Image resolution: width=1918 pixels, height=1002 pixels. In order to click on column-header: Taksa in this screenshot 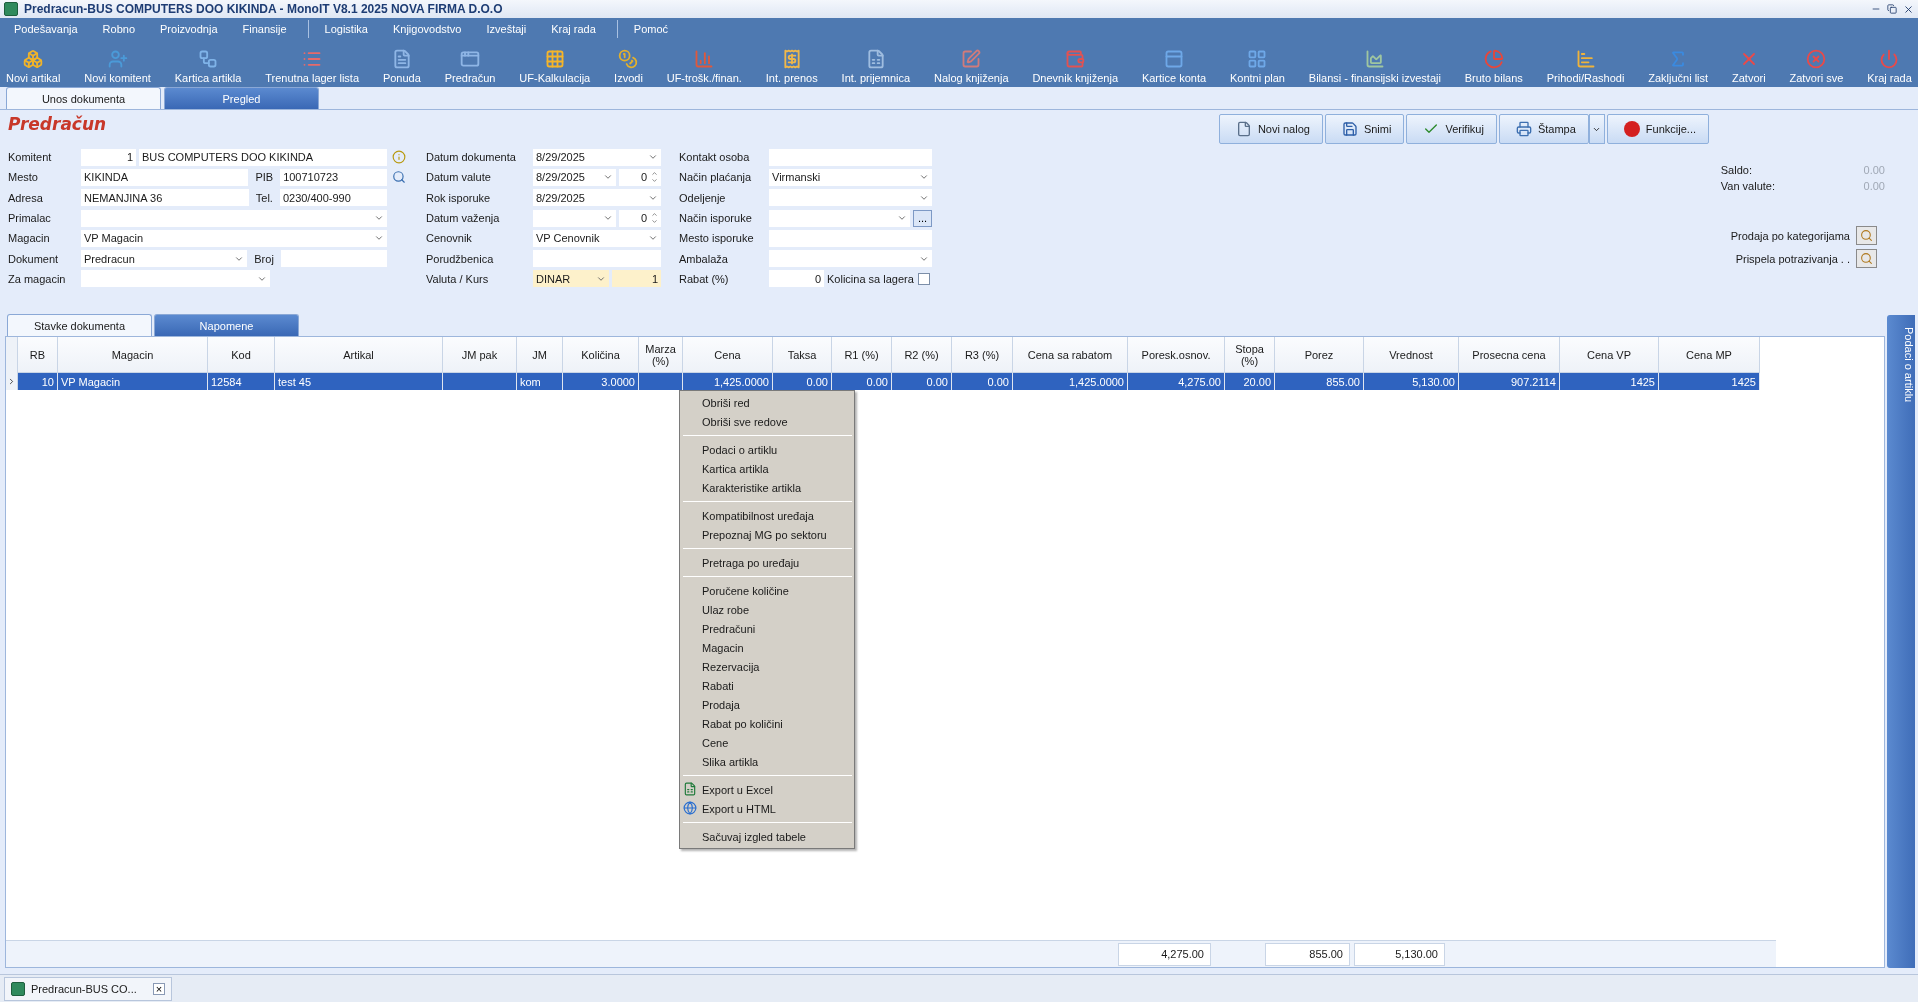, I will do `click(802, 355)`.